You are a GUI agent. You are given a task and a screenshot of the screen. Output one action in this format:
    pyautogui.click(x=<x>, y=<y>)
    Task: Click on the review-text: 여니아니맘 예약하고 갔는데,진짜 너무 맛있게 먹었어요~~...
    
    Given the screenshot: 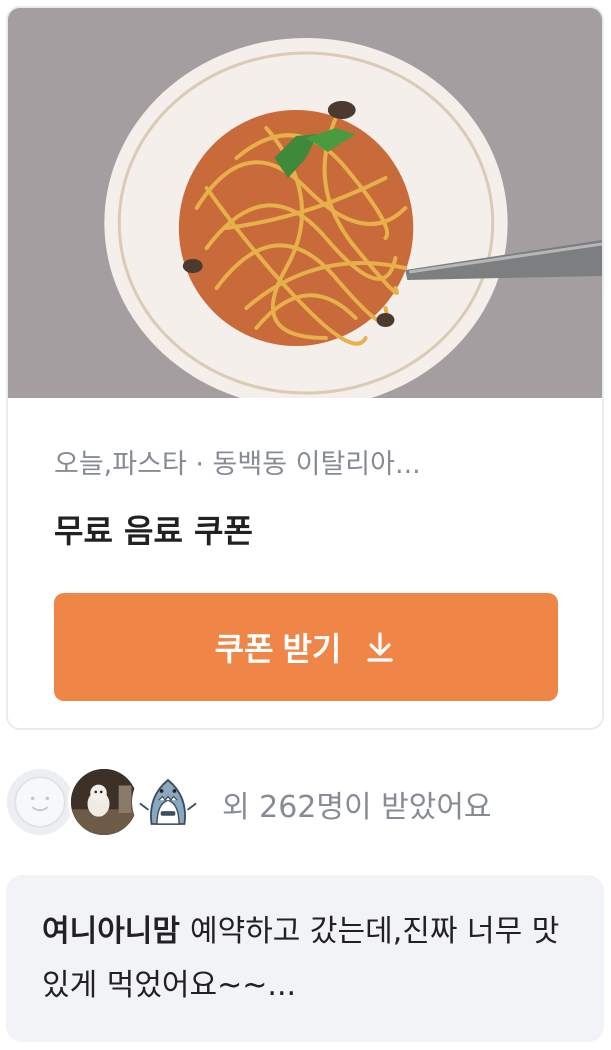 What is the action you would take?
    pyautogui.click(x=307, y=959)
    